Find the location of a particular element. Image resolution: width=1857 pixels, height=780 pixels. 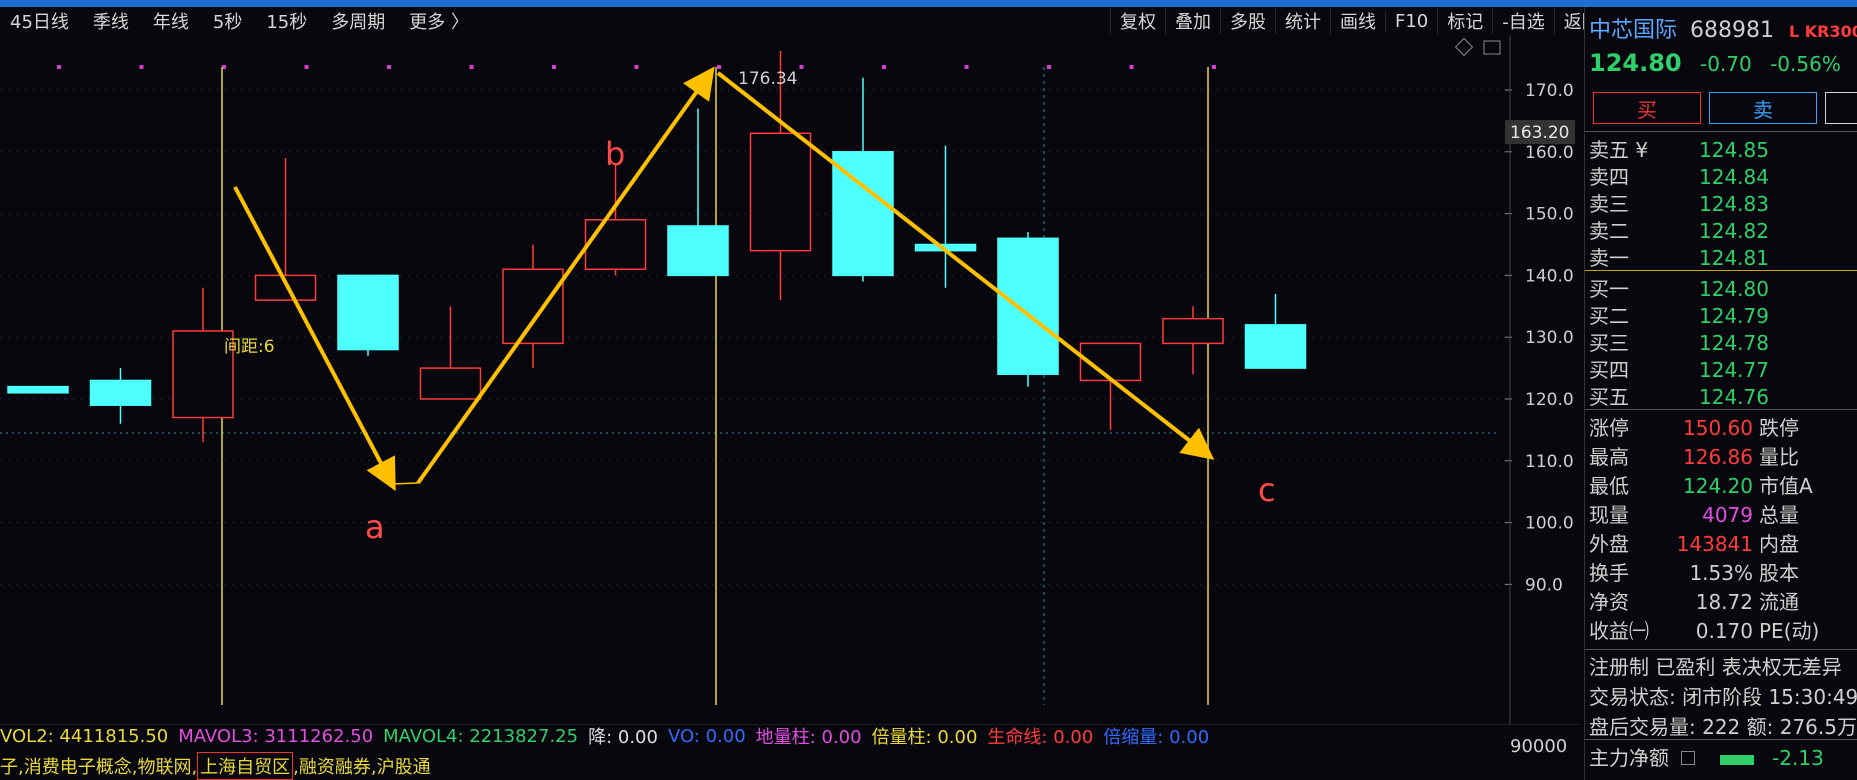

bid-label: 买三 is located at coordinates (1609, 343).